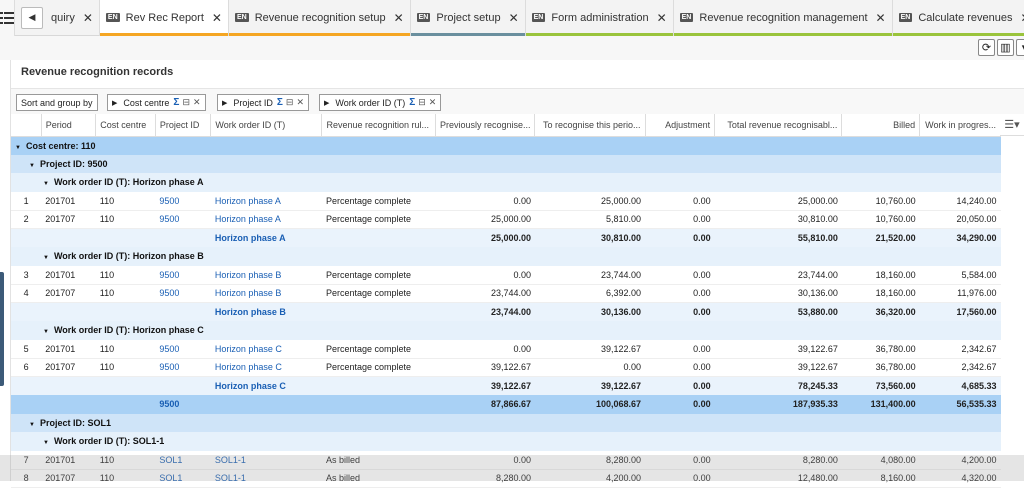 Image resolution: width=1024 pixels, height=488 pixels. I want to click on cell: 201707, so click(60, 367).